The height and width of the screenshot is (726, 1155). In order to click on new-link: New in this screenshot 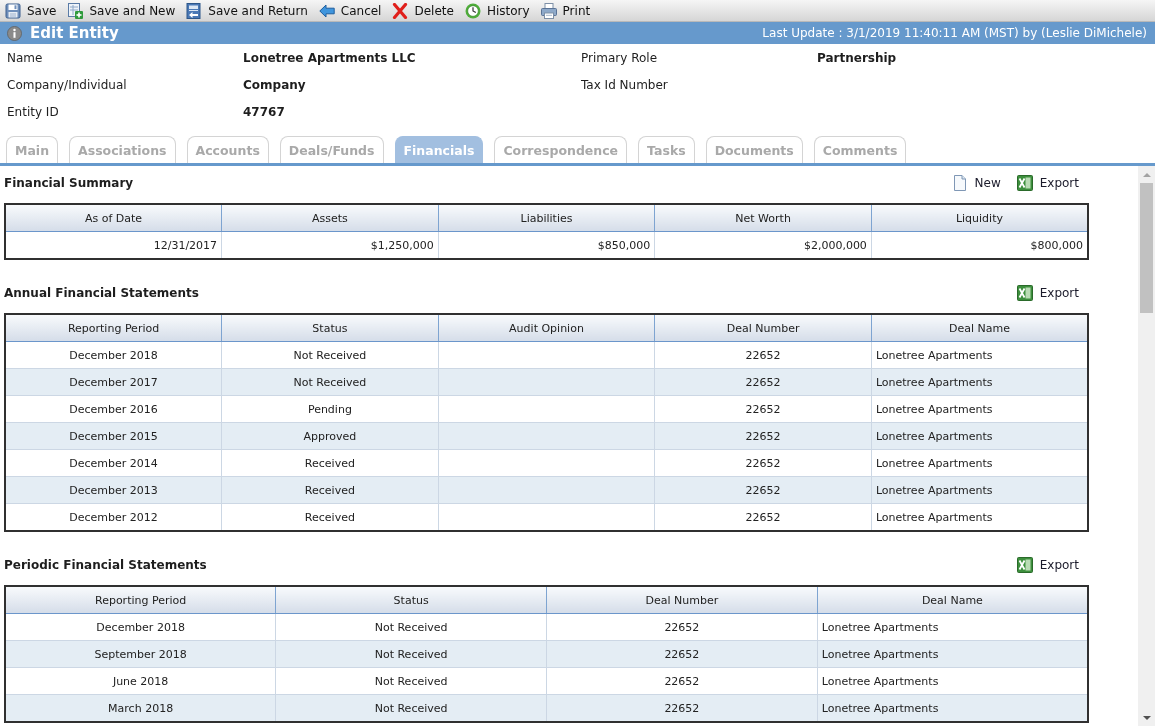, I will do `click(976, 183)`.